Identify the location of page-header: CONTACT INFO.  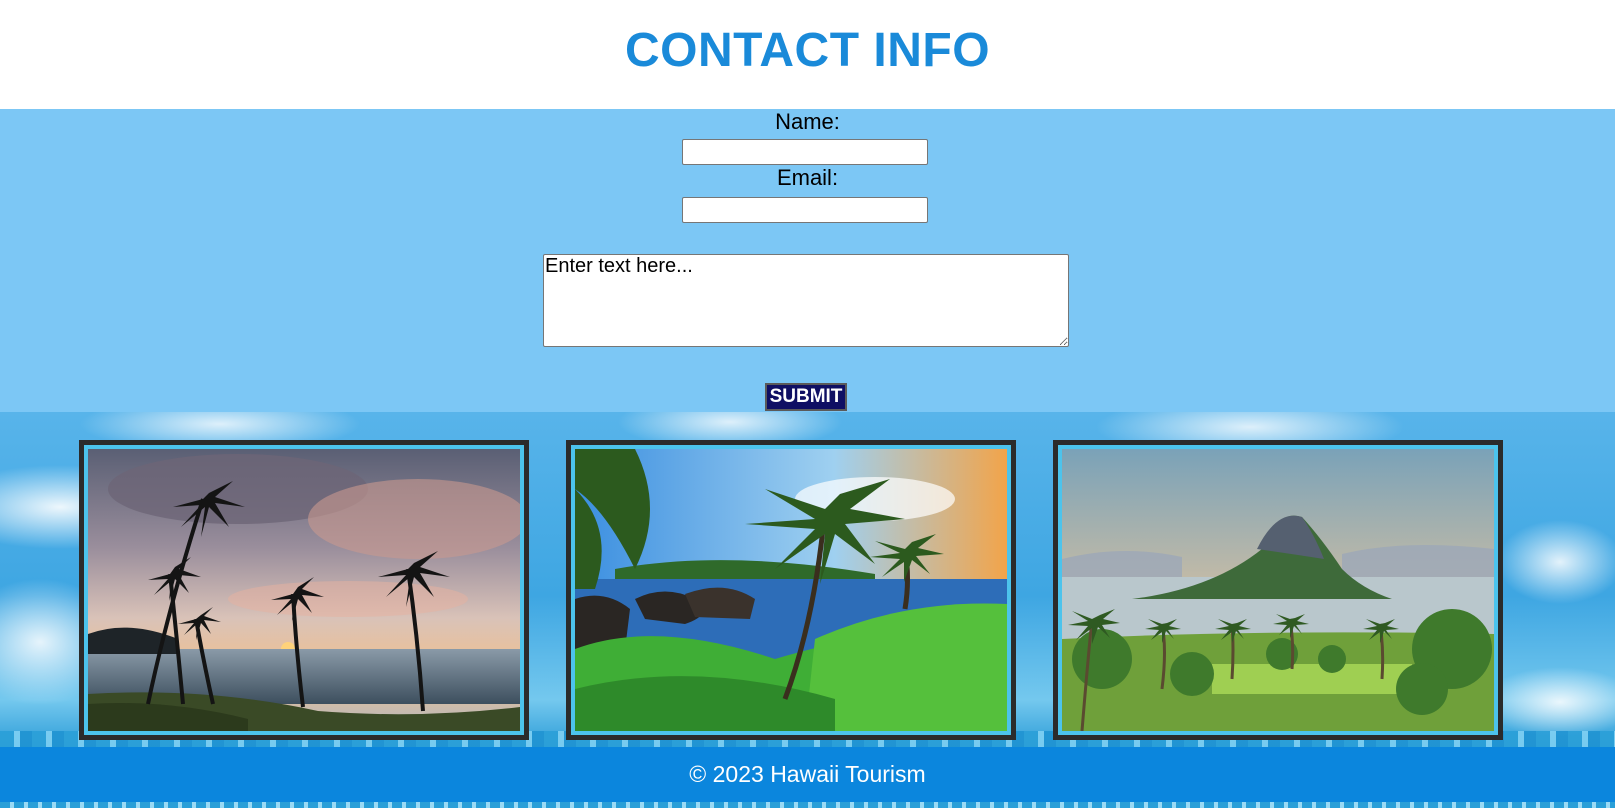
(807, 54).